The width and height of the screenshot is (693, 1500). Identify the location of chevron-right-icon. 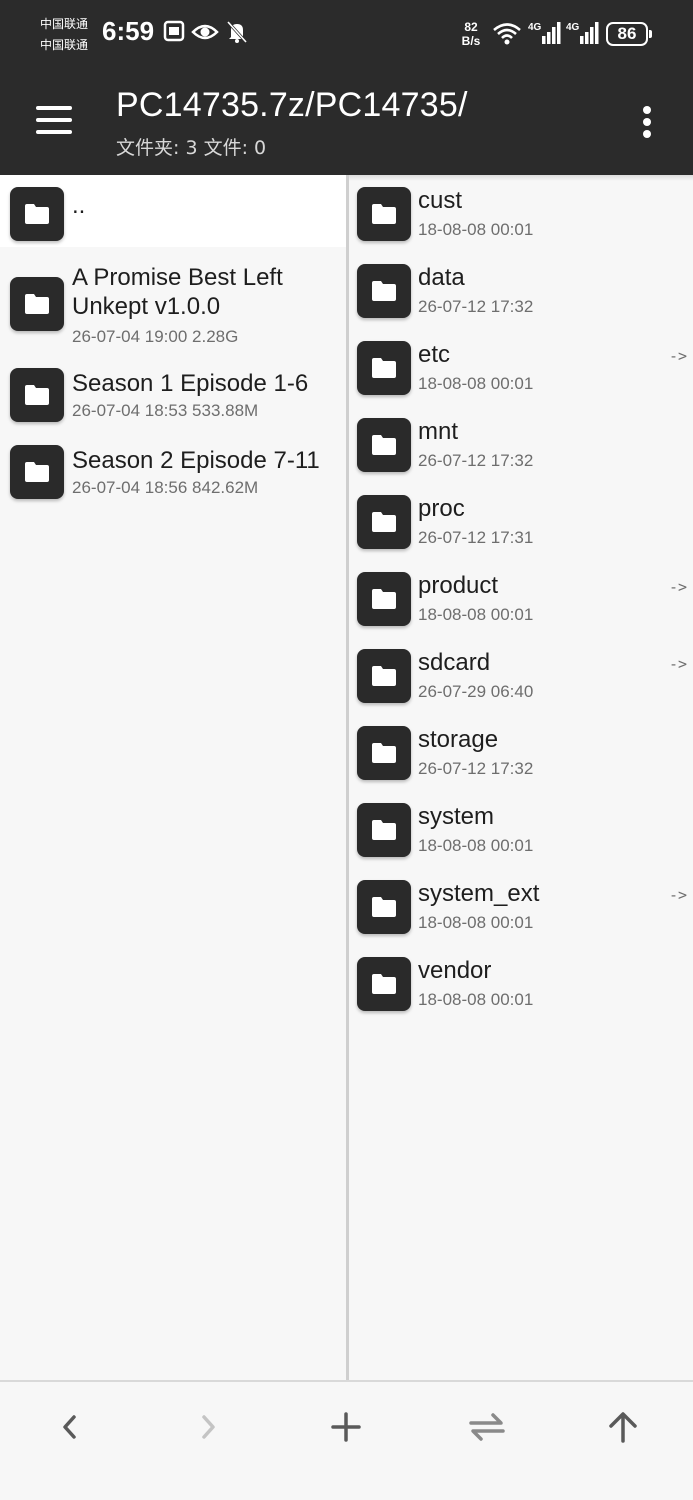
(208, 1427).